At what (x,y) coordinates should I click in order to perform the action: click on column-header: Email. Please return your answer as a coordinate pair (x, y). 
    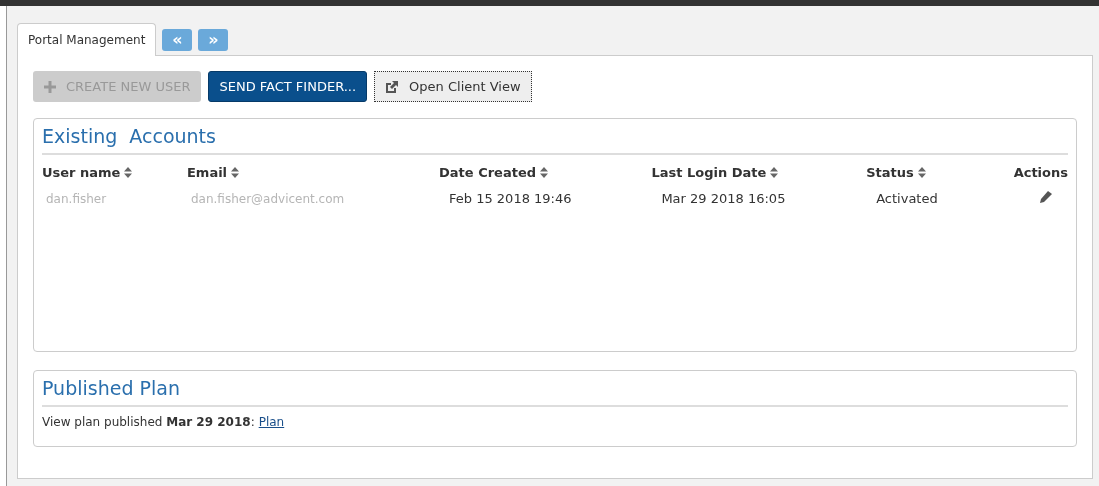
    Looking at the image, I should click on (312, 174).